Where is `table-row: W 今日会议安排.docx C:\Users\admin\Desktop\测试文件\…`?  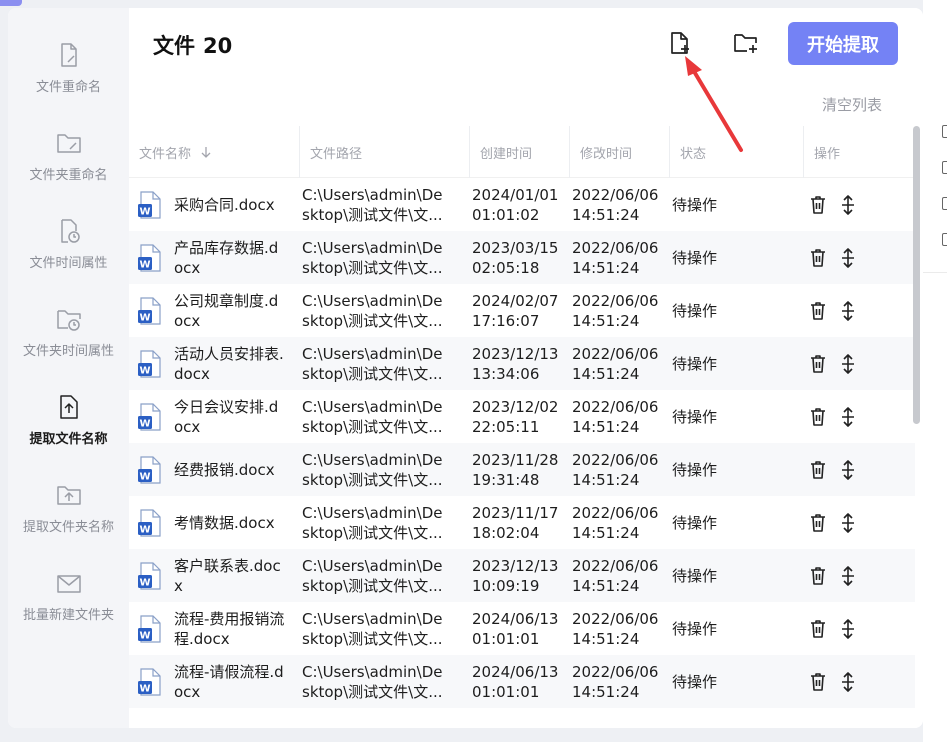 table-row: W 今日会议安排.docx C:\Users\admin\Desktop\测试文件\… is located at coordinates (522, 416).